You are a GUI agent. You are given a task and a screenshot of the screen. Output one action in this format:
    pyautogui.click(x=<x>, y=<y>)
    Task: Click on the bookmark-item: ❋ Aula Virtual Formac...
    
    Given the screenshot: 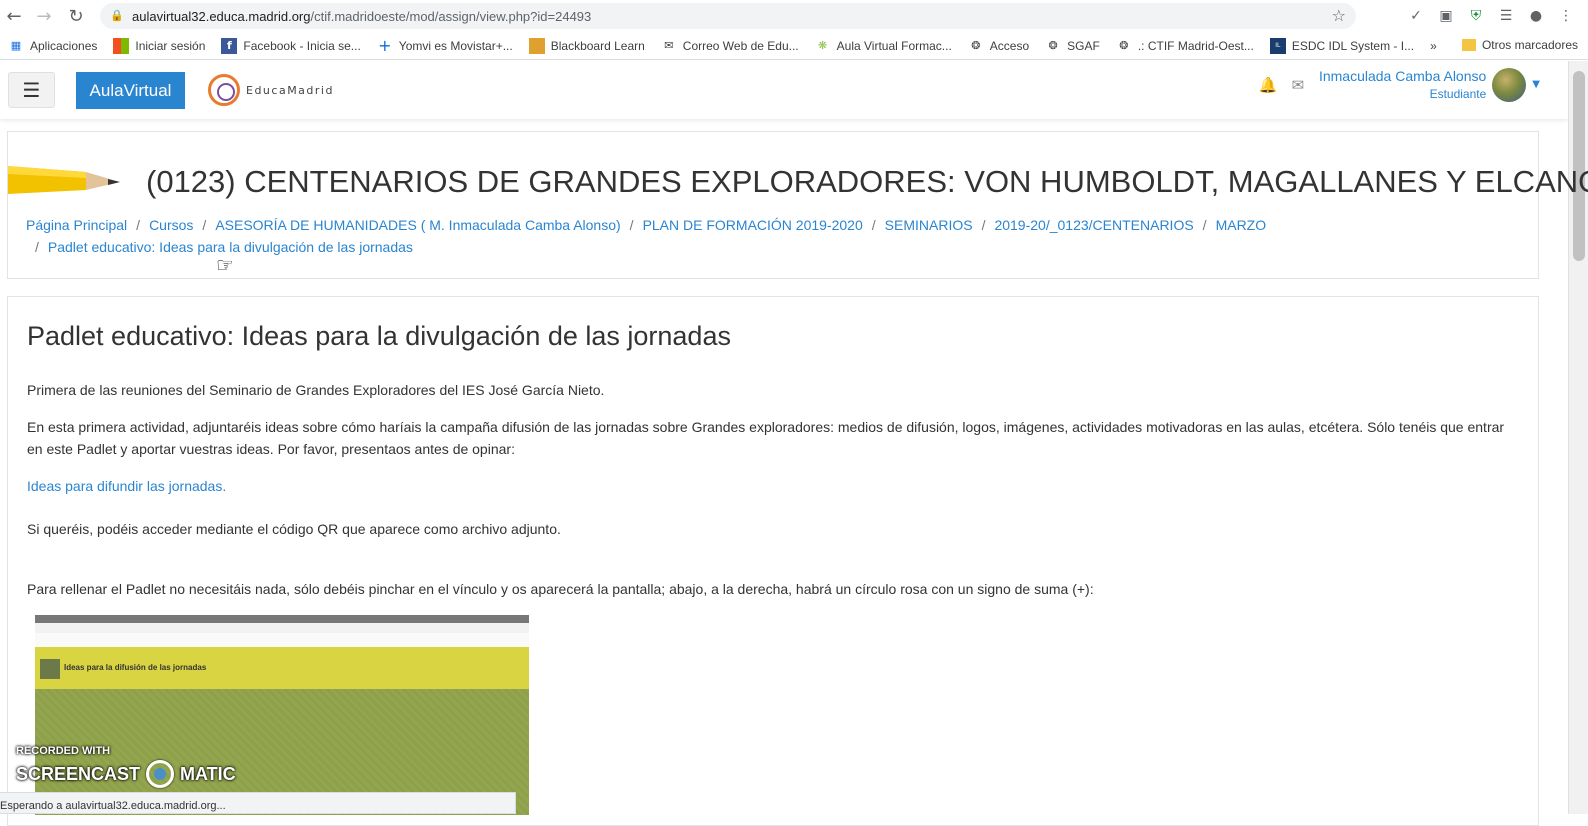 What is the action you would take?
    pyautogui.click(x=883, y=46)
    